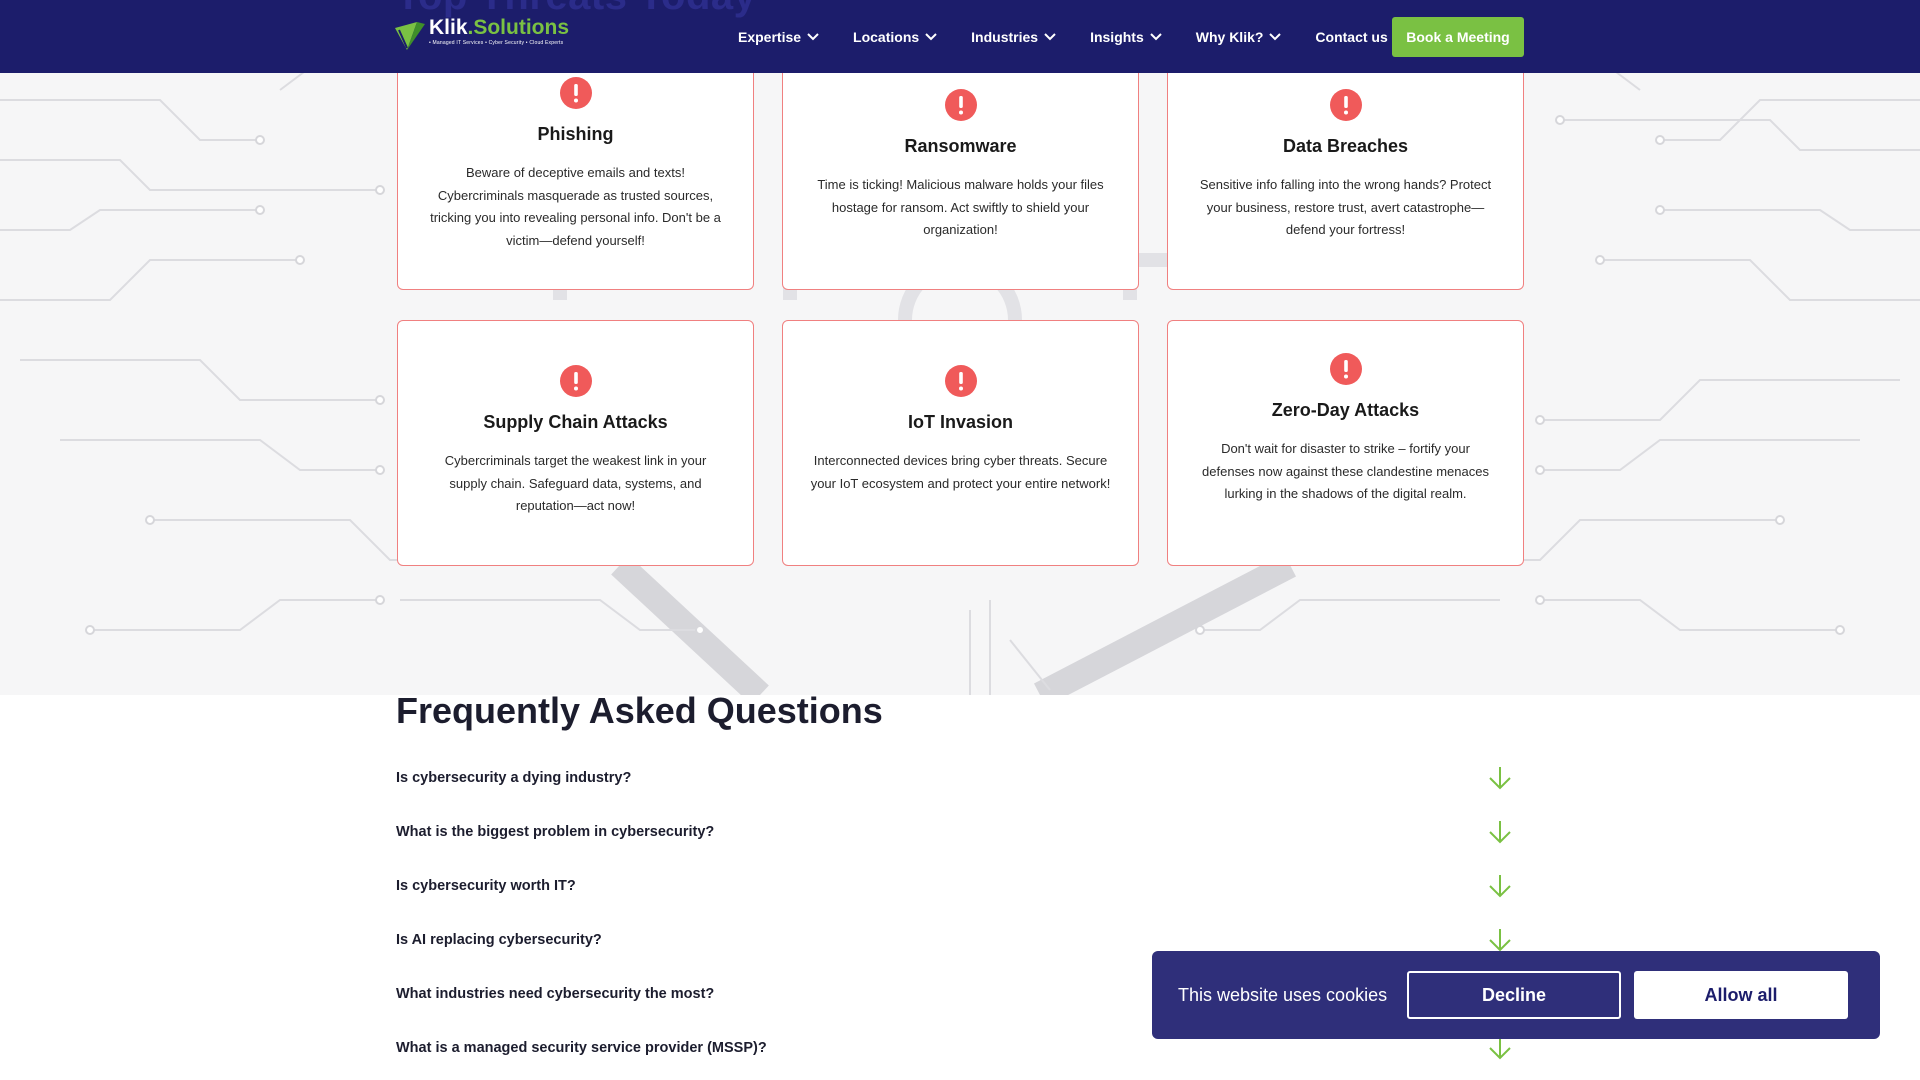  Describe the element at coordinates (575, 422) in the screenshot. I see `threat-title: Supply Chain Attacks` at that location.